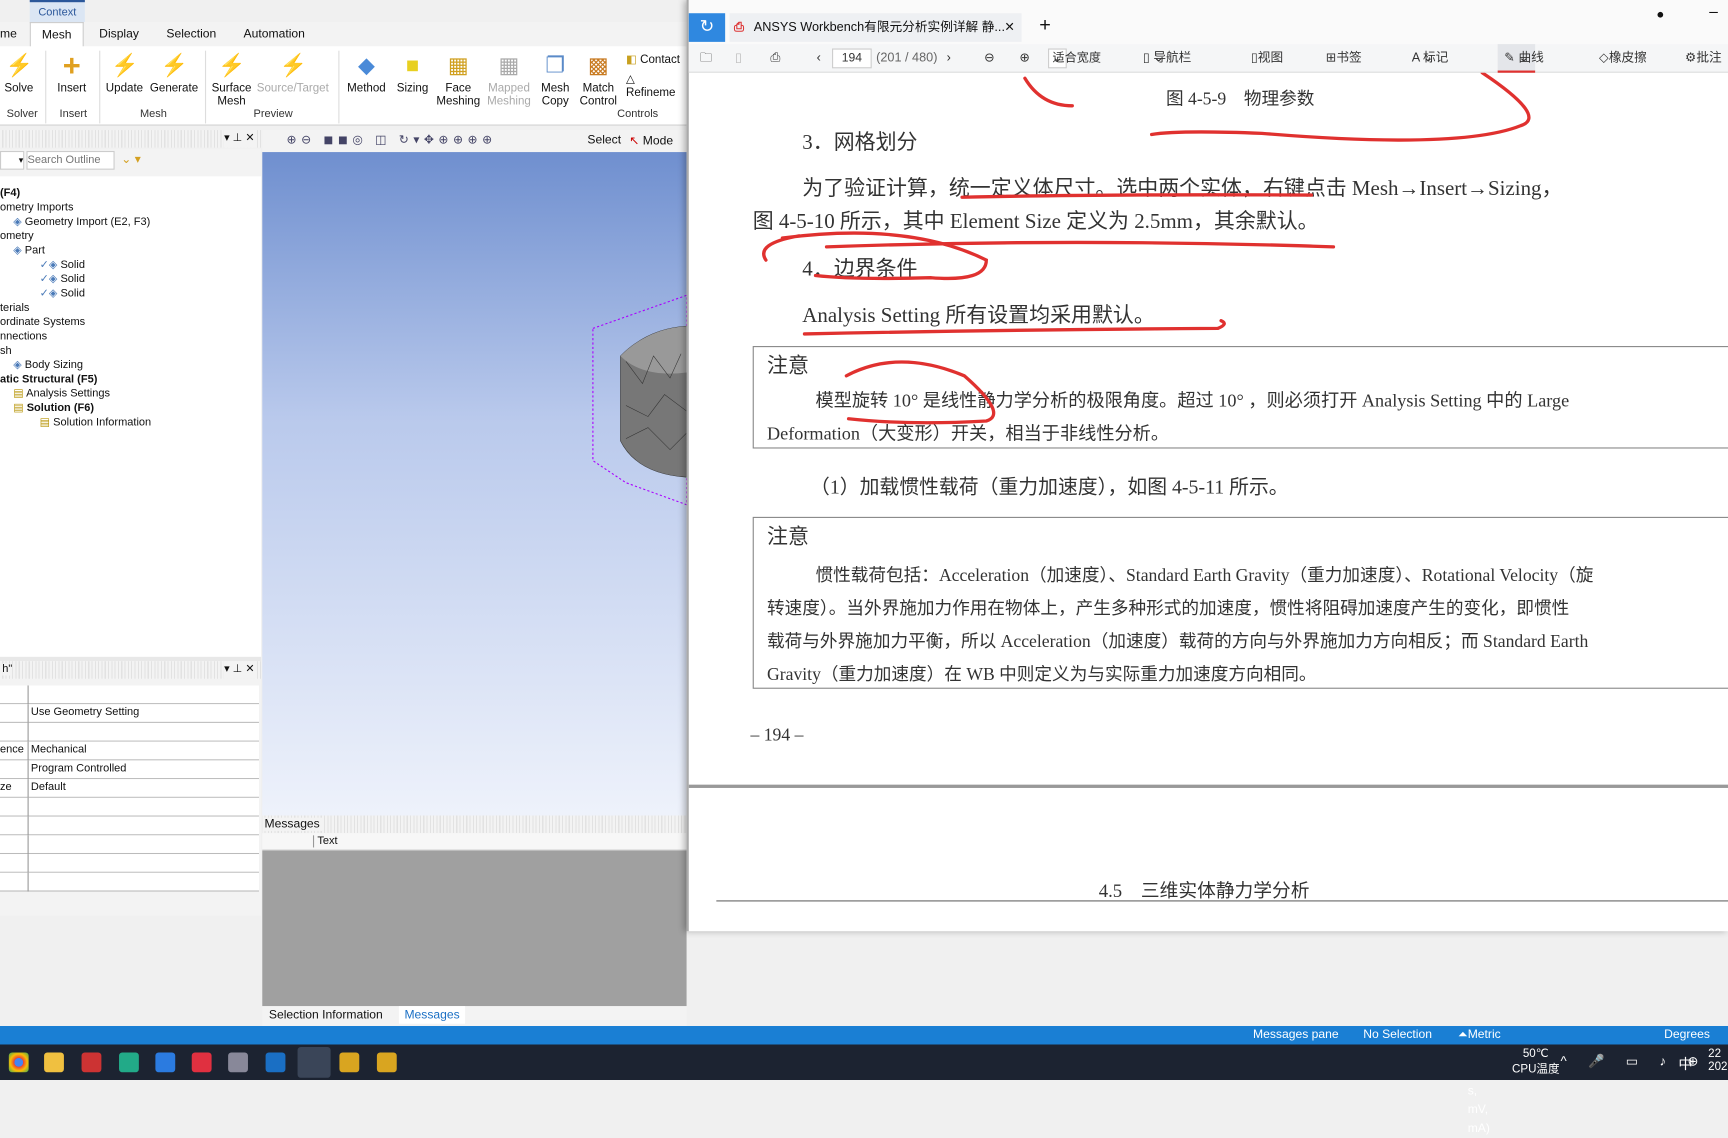 This screenshot has height=1138, width=1728. What do you see at coordinates (1713, 11) in the screenshot?
I see `minimize-button: –` at bounding box center [1713, 11].